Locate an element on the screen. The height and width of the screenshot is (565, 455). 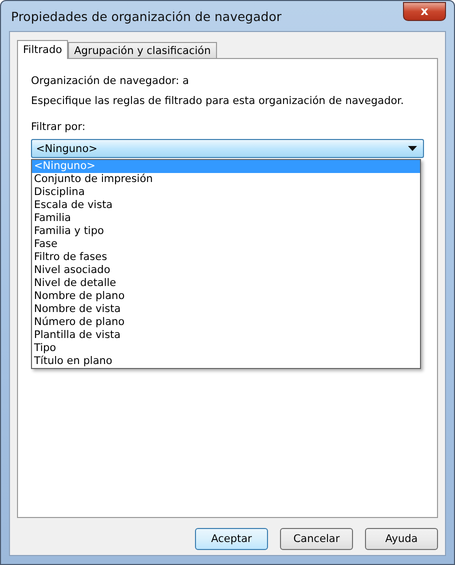
dropdown-option: Nivel de detalle is located at coordinates (226, 283).